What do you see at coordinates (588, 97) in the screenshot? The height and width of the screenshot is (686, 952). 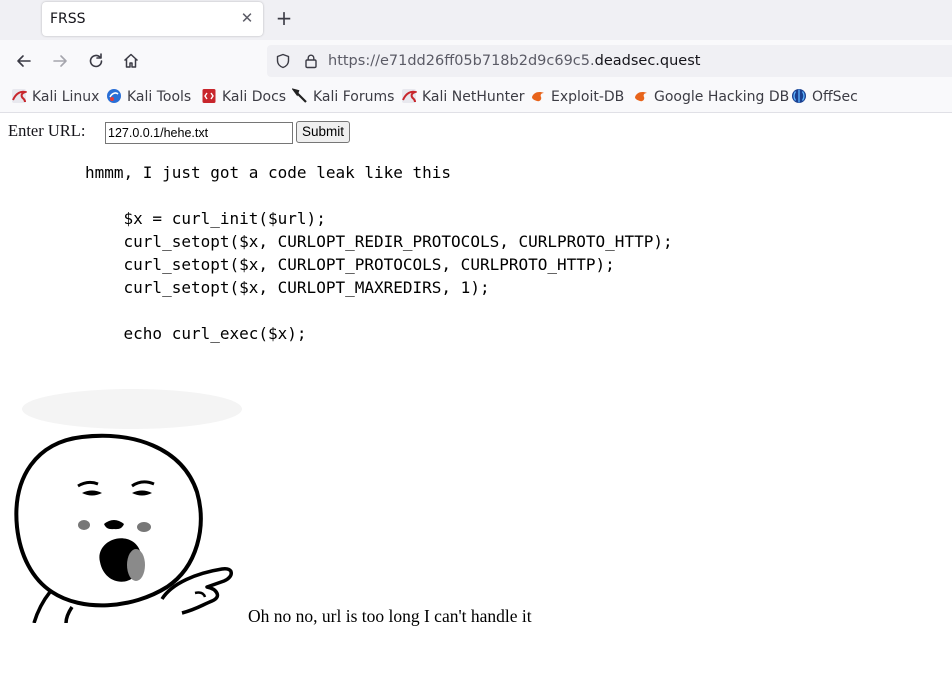 I see `bookmark-label: Exploit-DB` at bounding box center [588, 97].